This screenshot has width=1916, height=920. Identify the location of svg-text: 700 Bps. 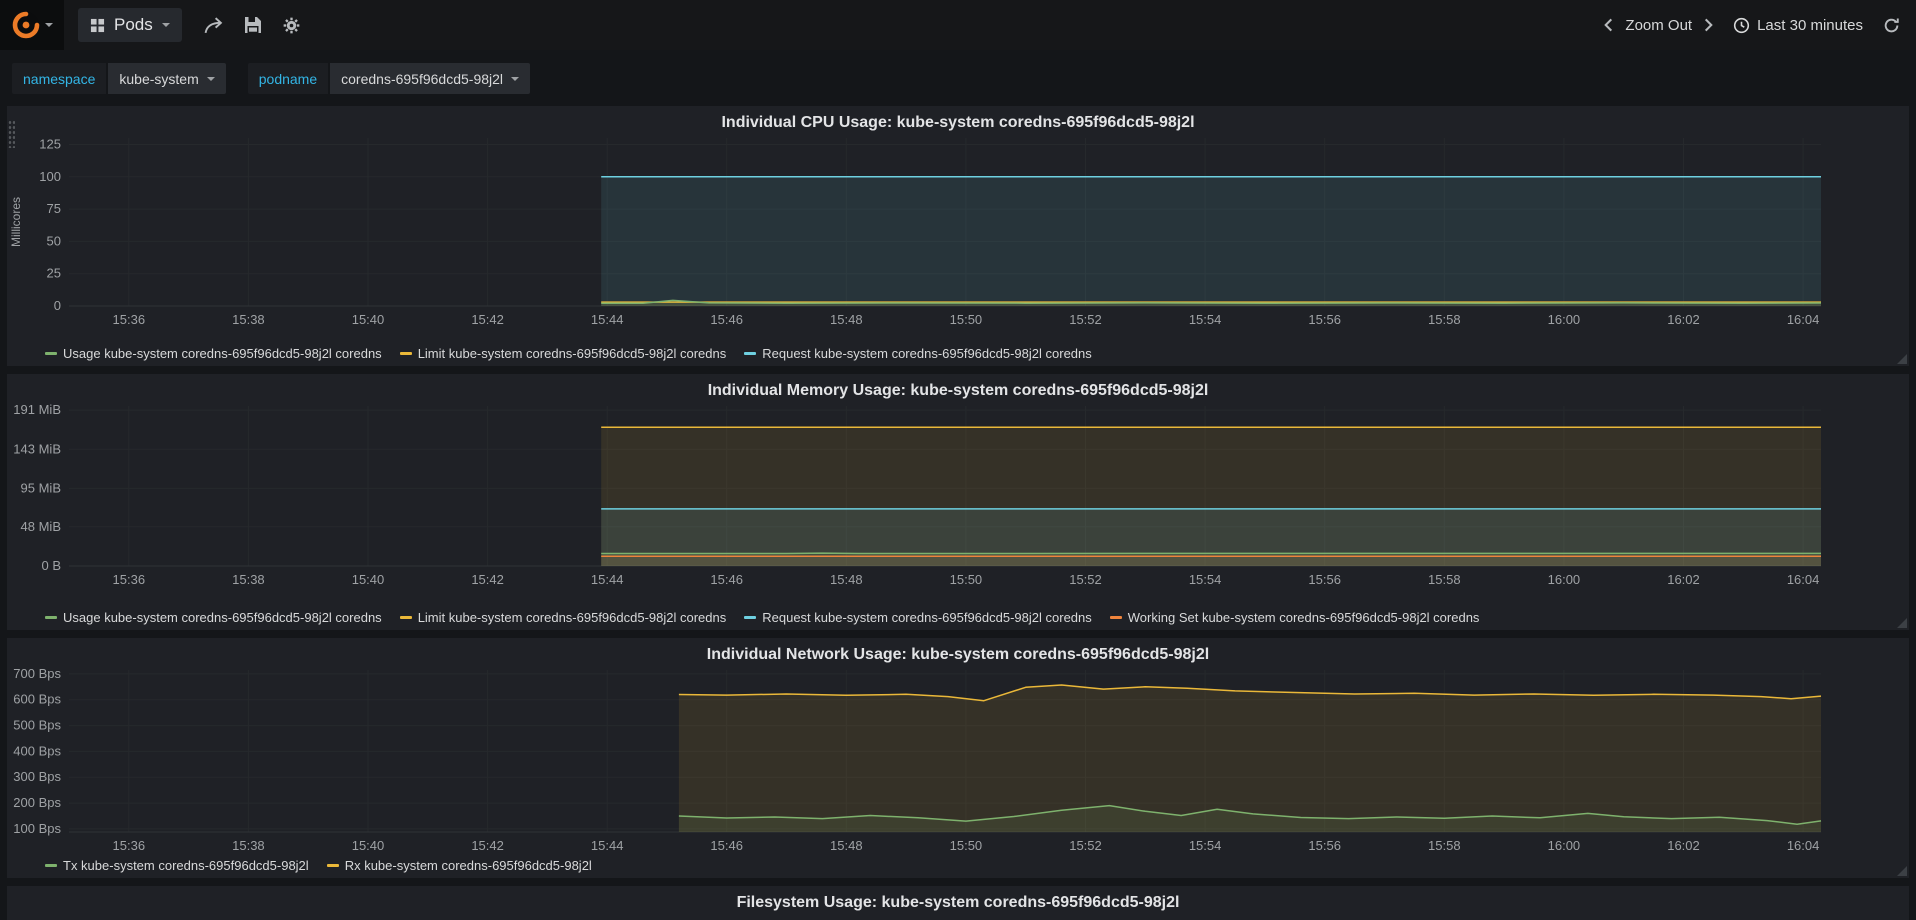
(37, 673).